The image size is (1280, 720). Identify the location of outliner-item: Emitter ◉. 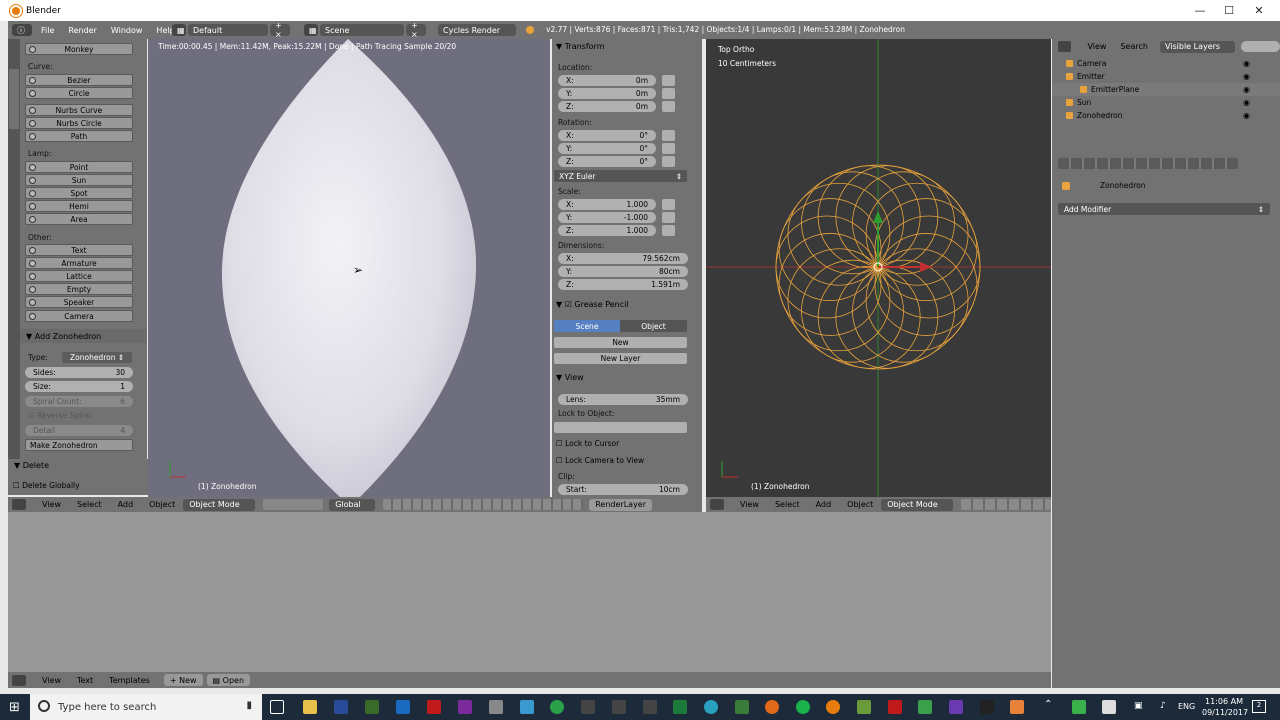
(1166, 76).